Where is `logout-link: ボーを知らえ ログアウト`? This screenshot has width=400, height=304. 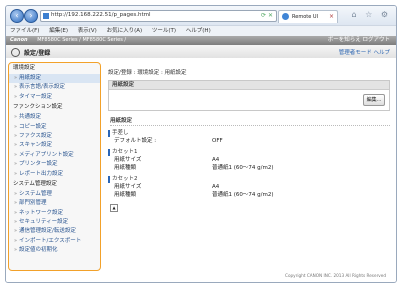 logout-link: ボーを知らえ ログアウト is located at coordinates (359, 40).